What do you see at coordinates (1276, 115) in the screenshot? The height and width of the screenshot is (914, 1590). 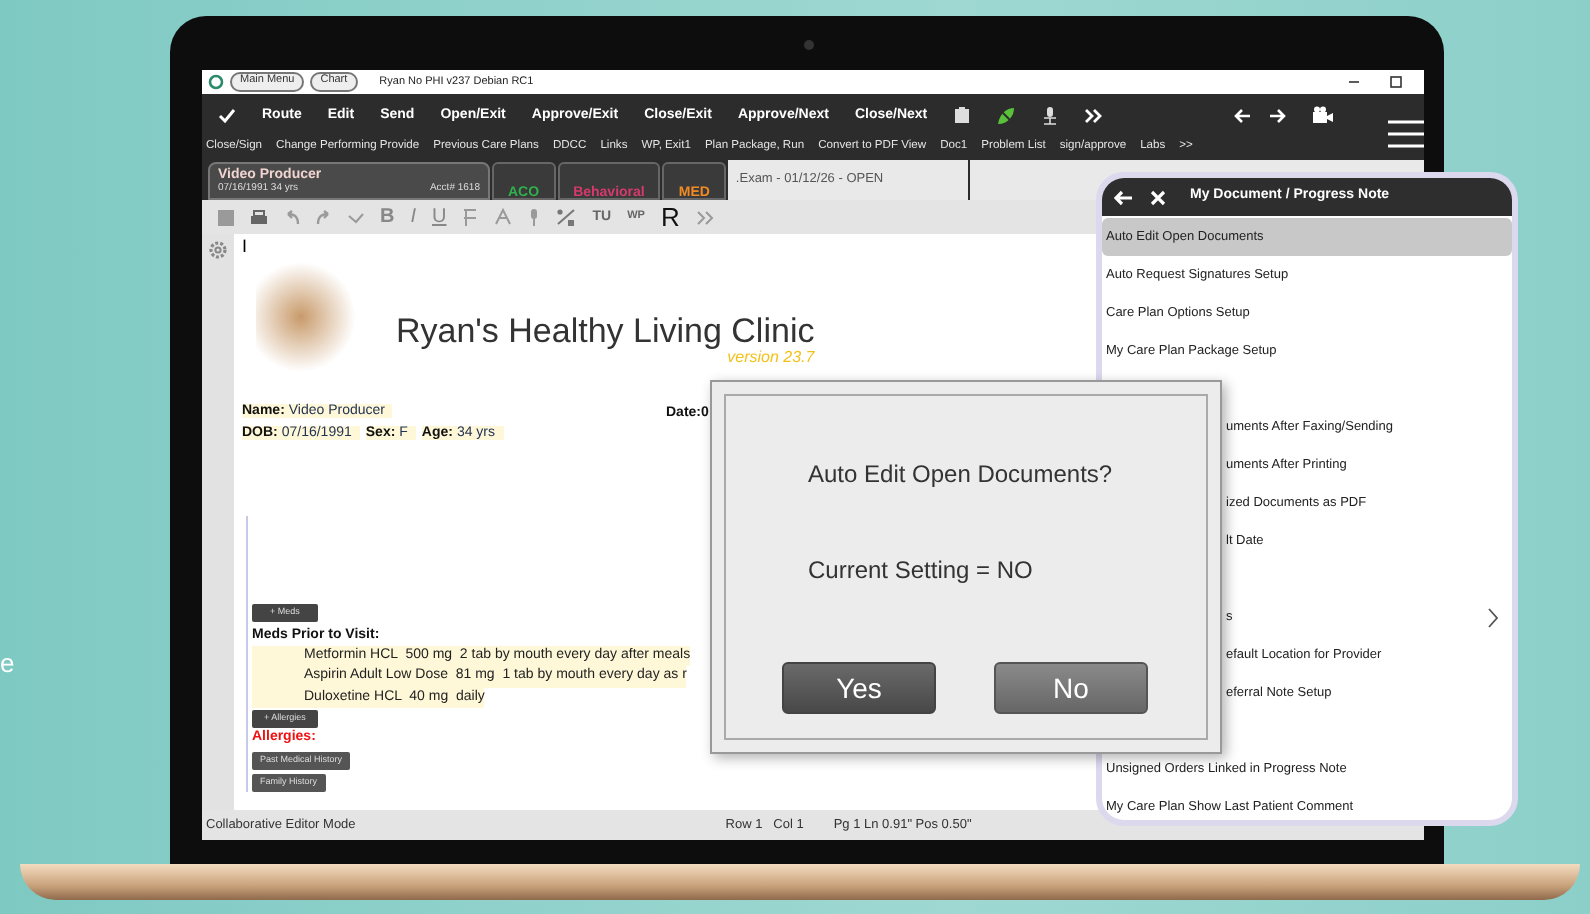 I see `forward-arrow-icon` at bounding box center [1276, 115].